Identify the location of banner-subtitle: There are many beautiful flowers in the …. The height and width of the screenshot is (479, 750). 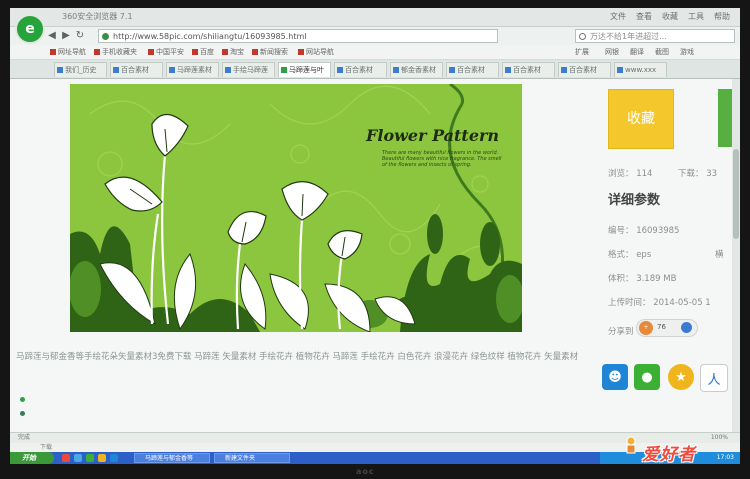
(442, 159).